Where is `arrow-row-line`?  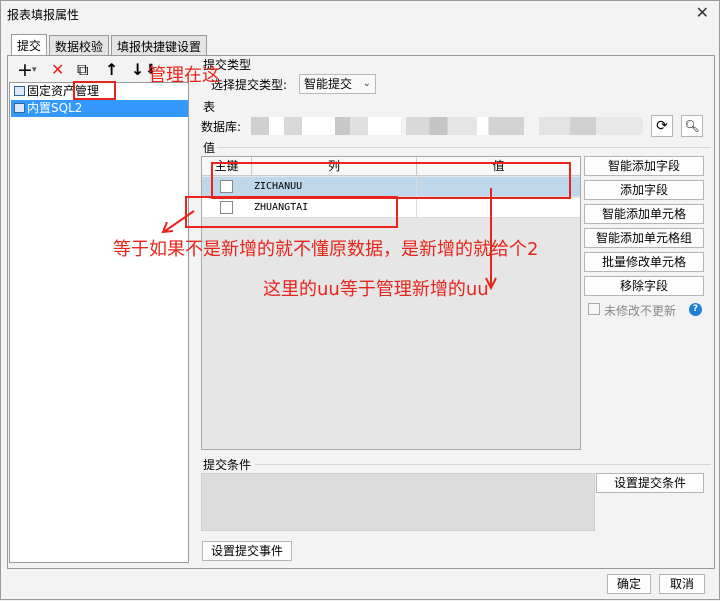 arrow-row-line is located at coordinates (179, 221).